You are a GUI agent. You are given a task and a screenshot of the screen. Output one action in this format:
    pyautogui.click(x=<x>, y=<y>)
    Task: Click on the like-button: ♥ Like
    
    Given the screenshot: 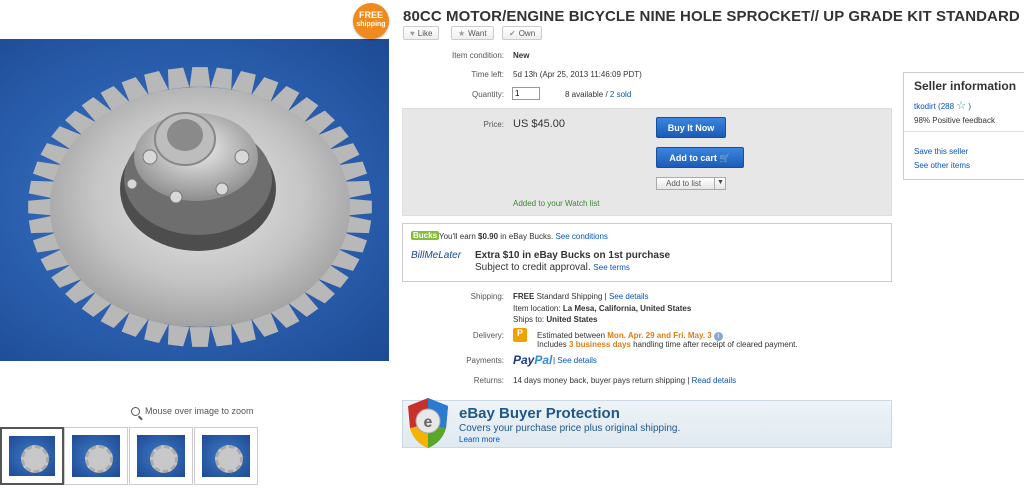 What is the action you would take?
    pyautogui.click(x=421, y=33)
    